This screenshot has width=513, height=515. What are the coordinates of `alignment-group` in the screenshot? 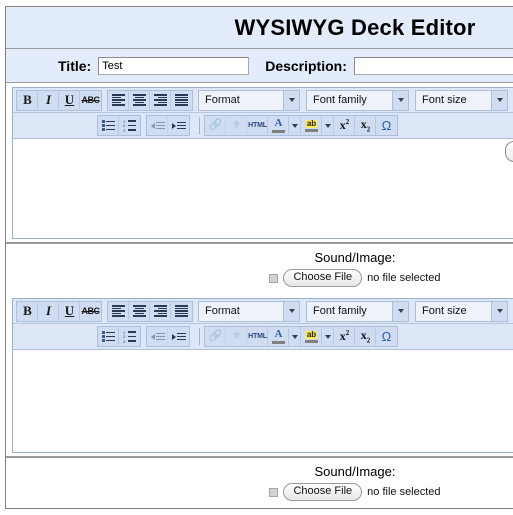 It's located at (150, 100).